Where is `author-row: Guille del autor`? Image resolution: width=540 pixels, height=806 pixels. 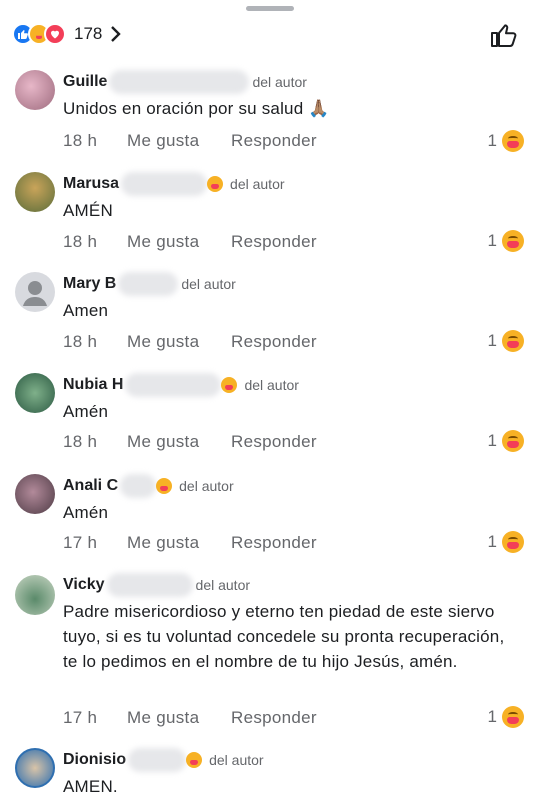 author-row: Guille del autor is located at coordinates (185, 82).